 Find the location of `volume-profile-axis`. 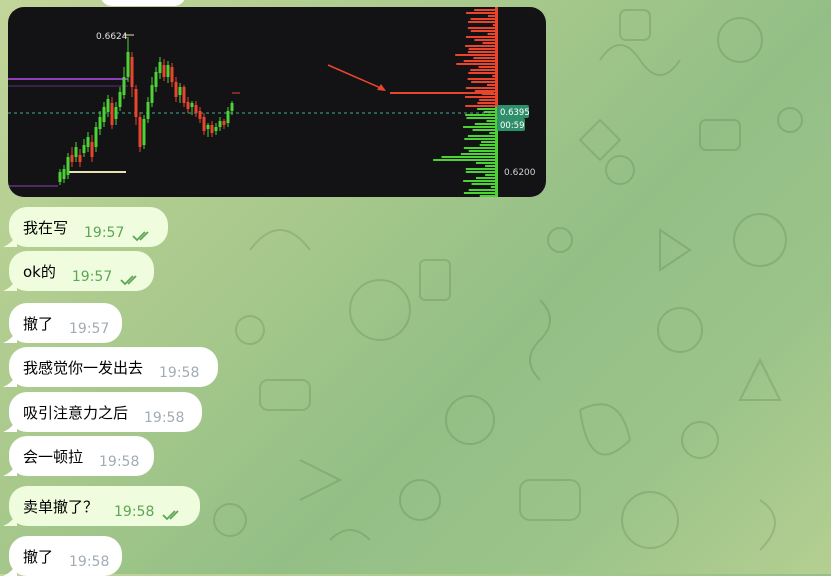

volume-profile-axis is located at coordinates (496, 102).